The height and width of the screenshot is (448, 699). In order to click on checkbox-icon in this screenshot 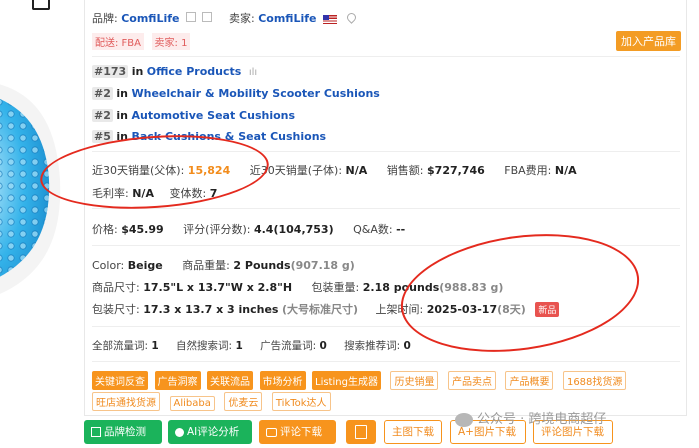, I will do `click(96, 432)`.